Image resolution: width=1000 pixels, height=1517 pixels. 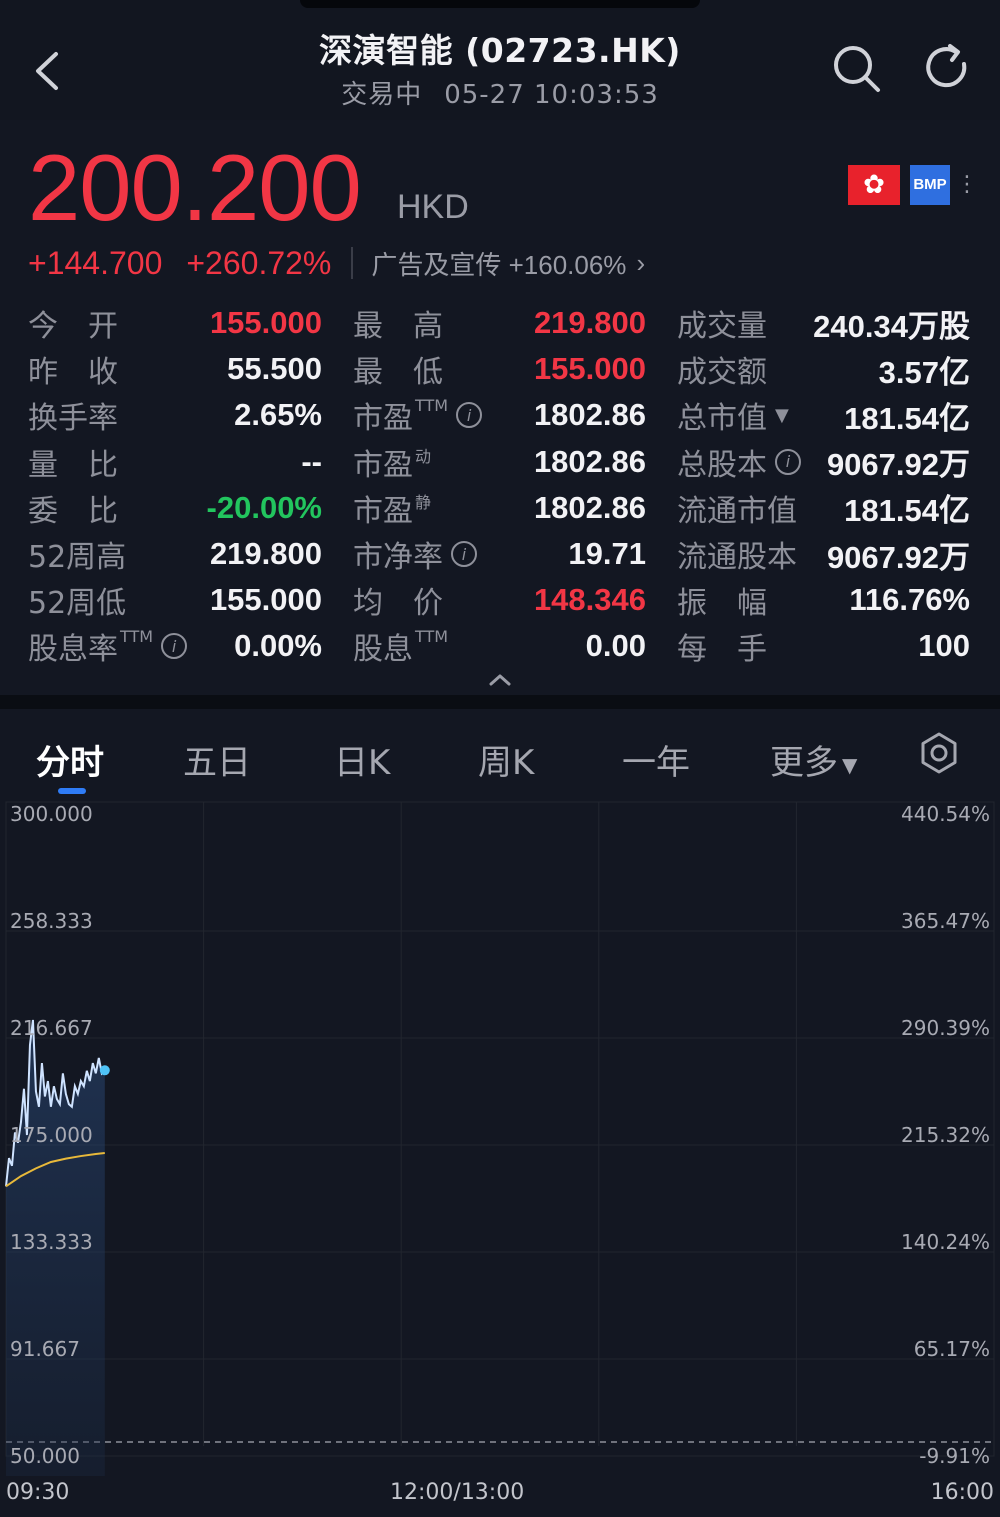 What do you see at coordinates (500, 702) in the screenshot?
I see `section-separator` at bounding box center [500, 702].